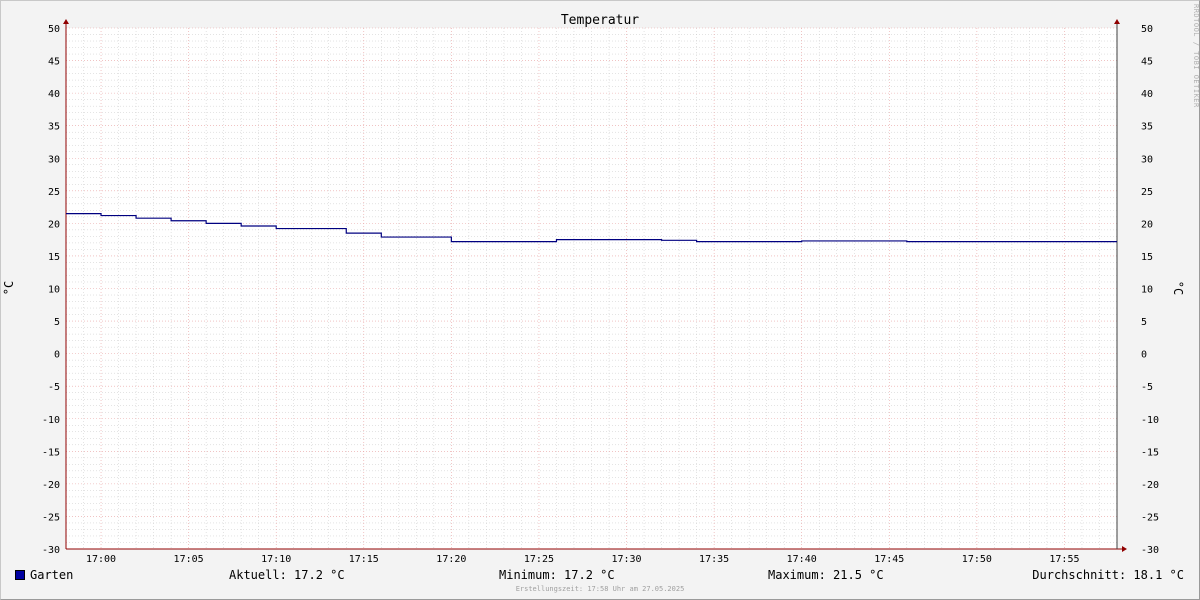  What do you see at coordinates (1147, 224) in the screenshot?
I see `y-tick-label-right: 20` at bounding box center [1147, 224].